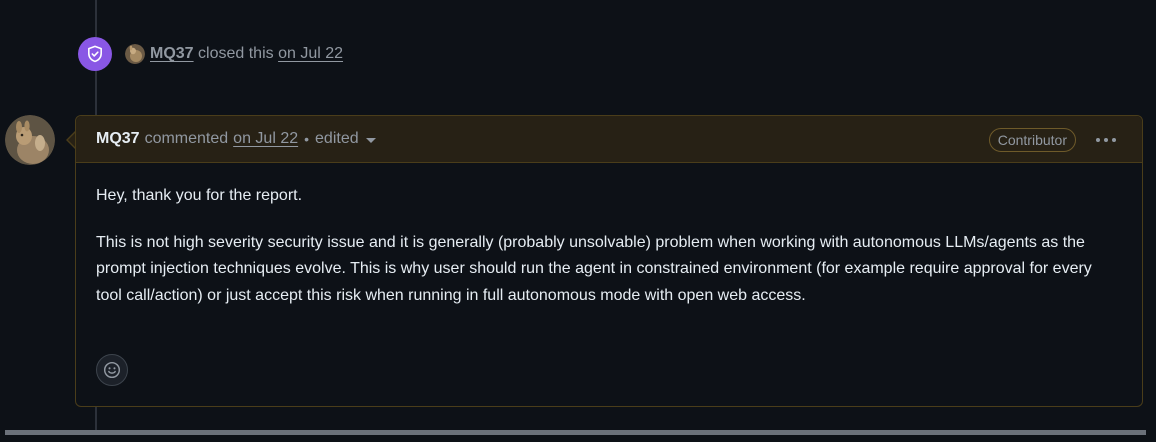  I want to click on closed-event-badge, so click(95, 54).